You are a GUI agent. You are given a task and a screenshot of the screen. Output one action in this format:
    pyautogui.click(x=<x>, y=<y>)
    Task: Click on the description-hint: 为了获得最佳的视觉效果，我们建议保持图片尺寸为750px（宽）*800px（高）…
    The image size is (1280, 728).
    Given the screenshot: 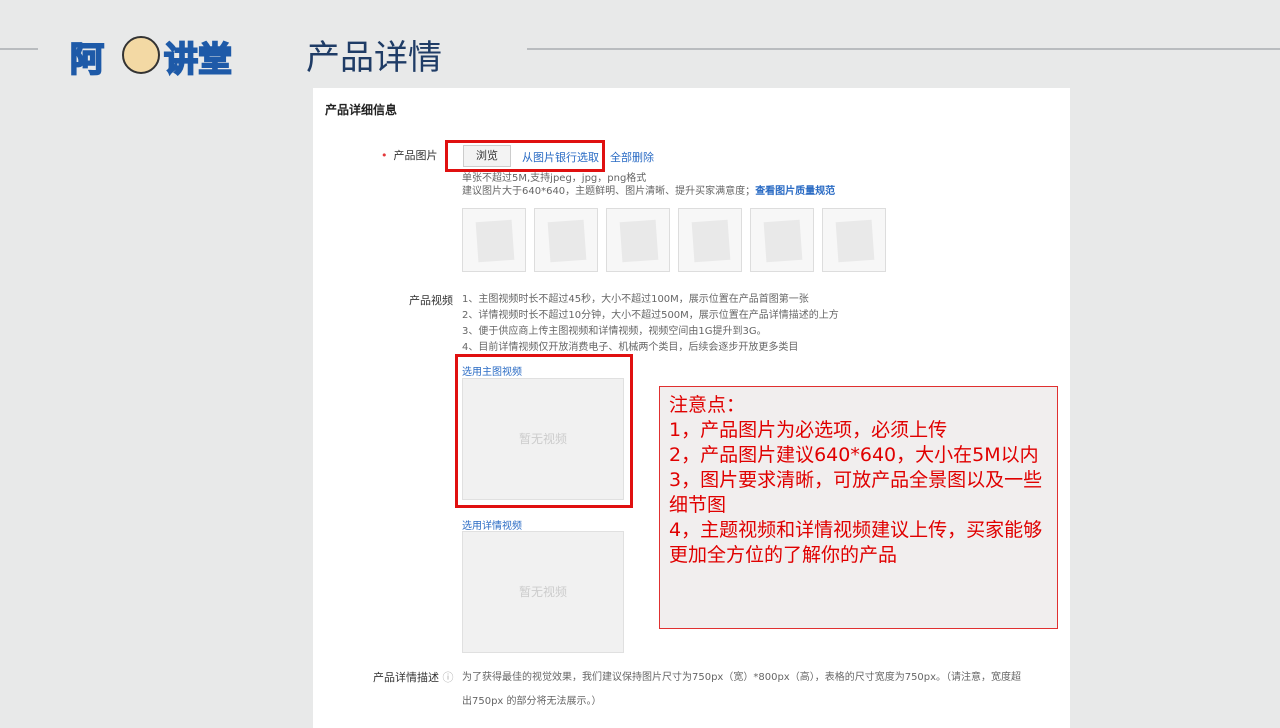 What is the action you would take?
    pyautogui.click(x=742, y=677)
    